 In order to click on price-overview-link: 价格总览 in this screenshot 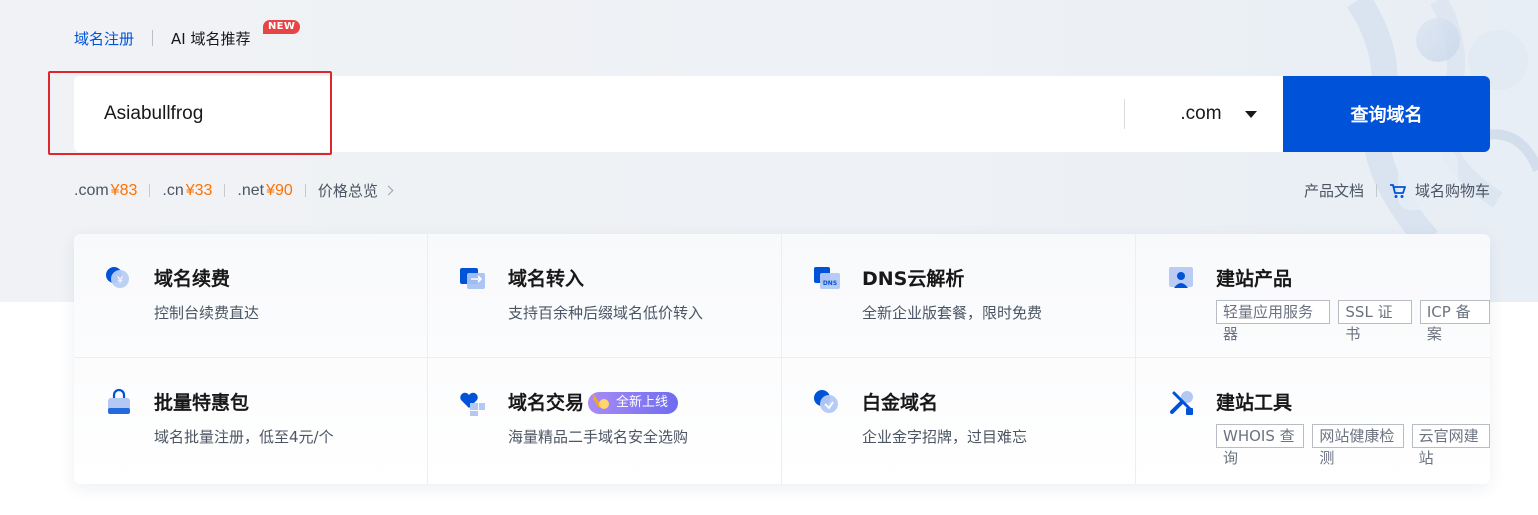, I will do `click(355, 190)`.